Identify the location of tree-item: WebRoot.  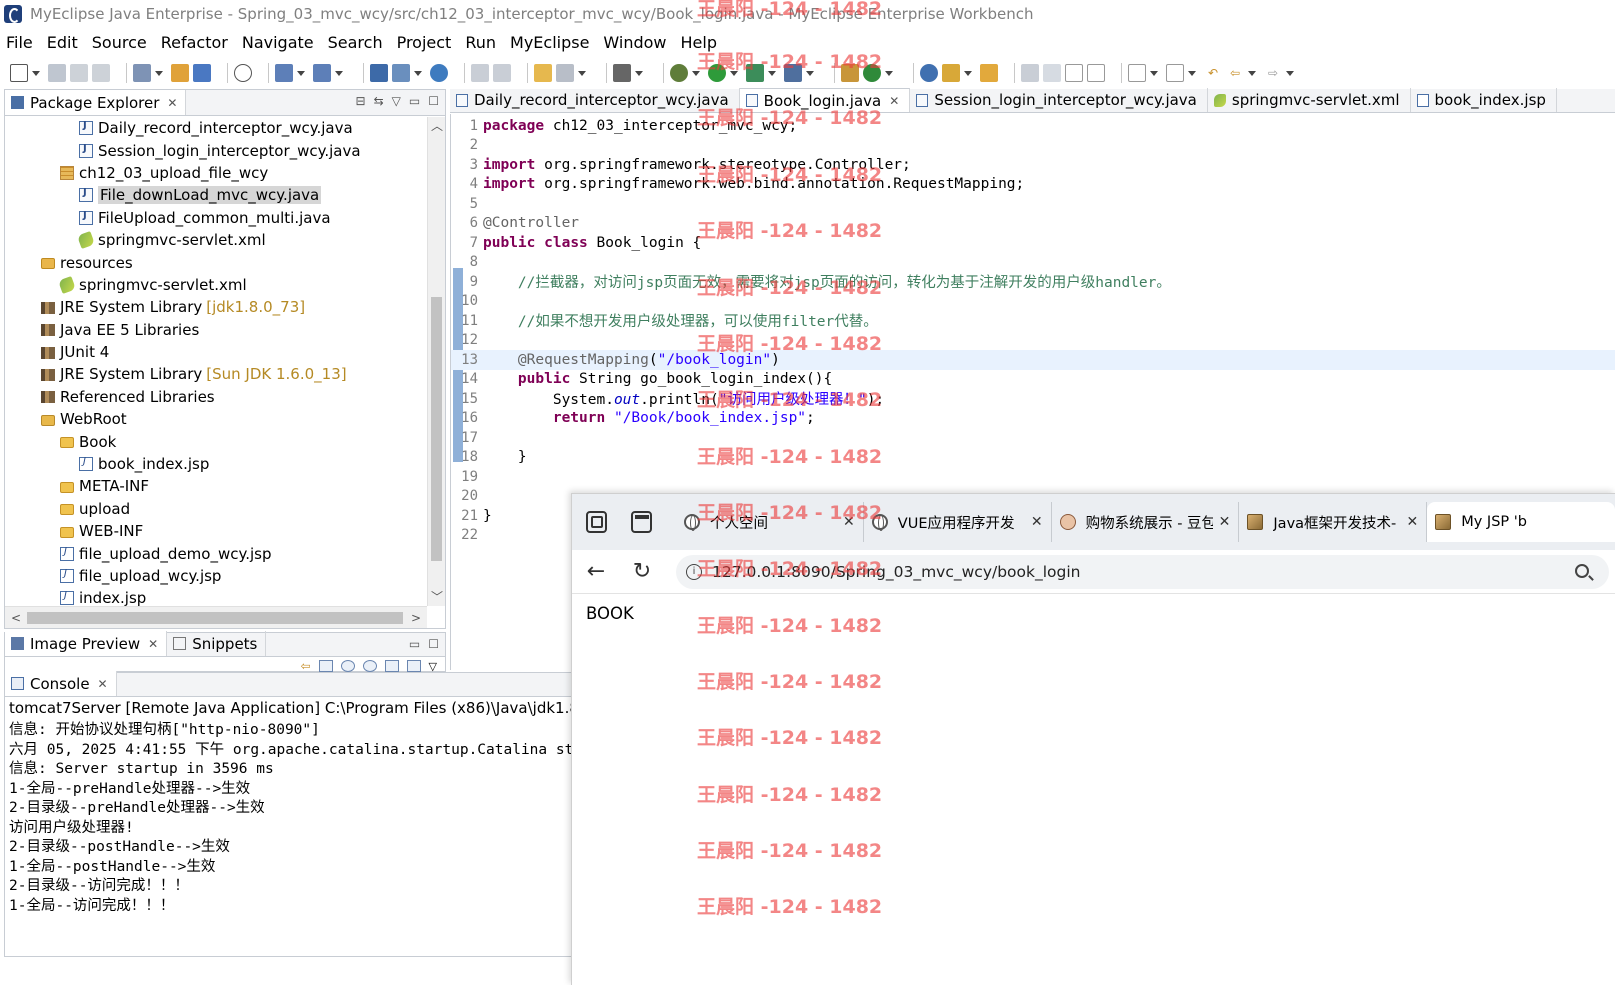
(216, 419).